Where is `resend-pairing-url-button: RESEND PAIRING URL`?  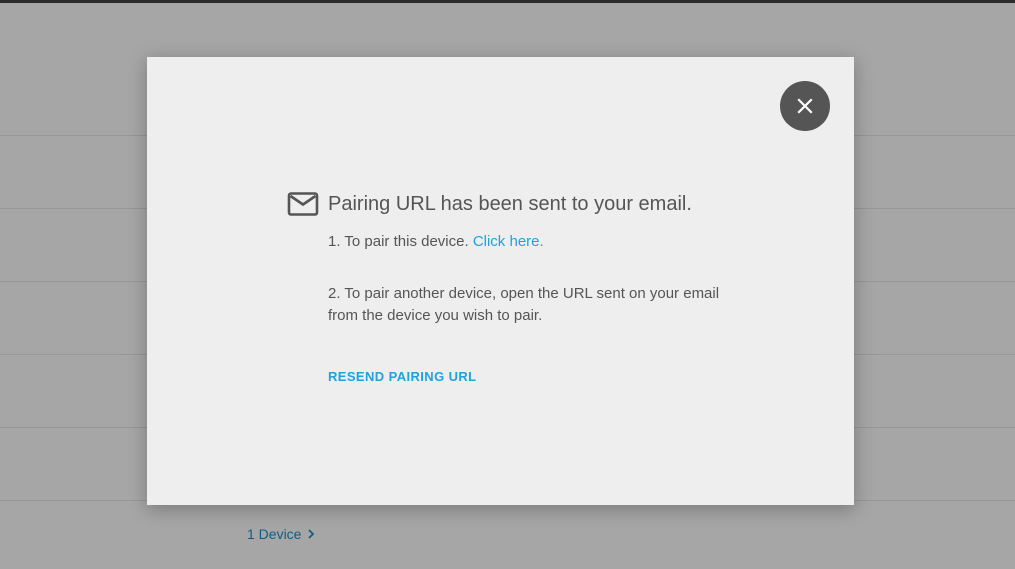
resend-pairing-url-button: RESEND PAIRING URL is located at coordinates (402, 376).